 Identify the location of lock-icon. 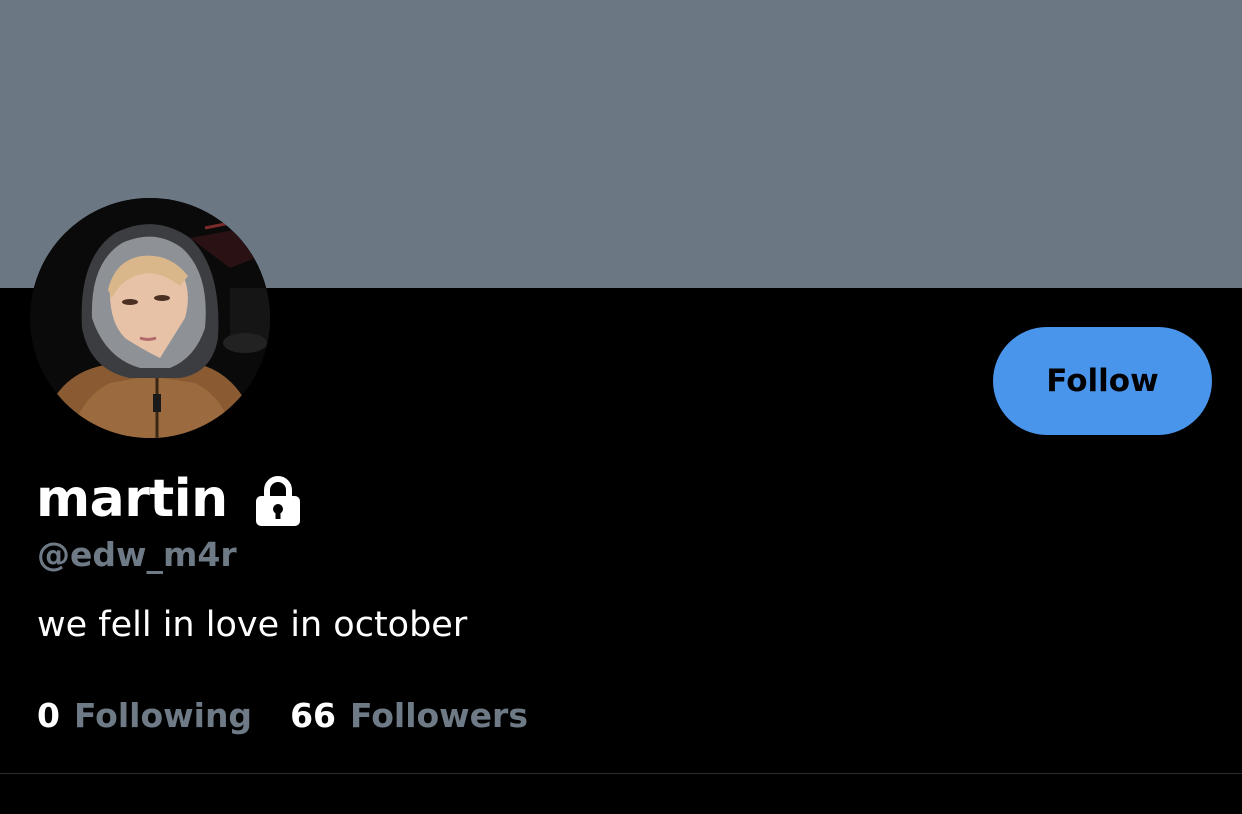
(278, 501).